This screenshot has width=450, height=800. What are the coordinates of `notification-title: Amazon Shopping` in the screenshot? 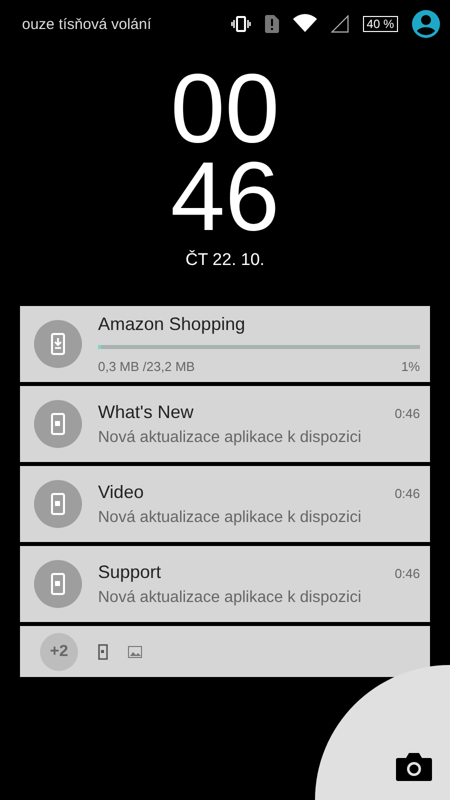 It's located at (172, 324).